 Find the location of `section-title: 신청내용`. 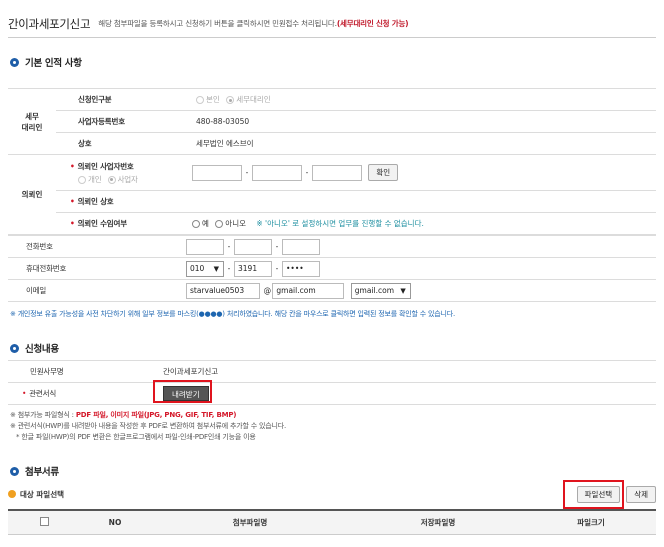

section-title: 신청내용 is located at coordinates (42, 349).